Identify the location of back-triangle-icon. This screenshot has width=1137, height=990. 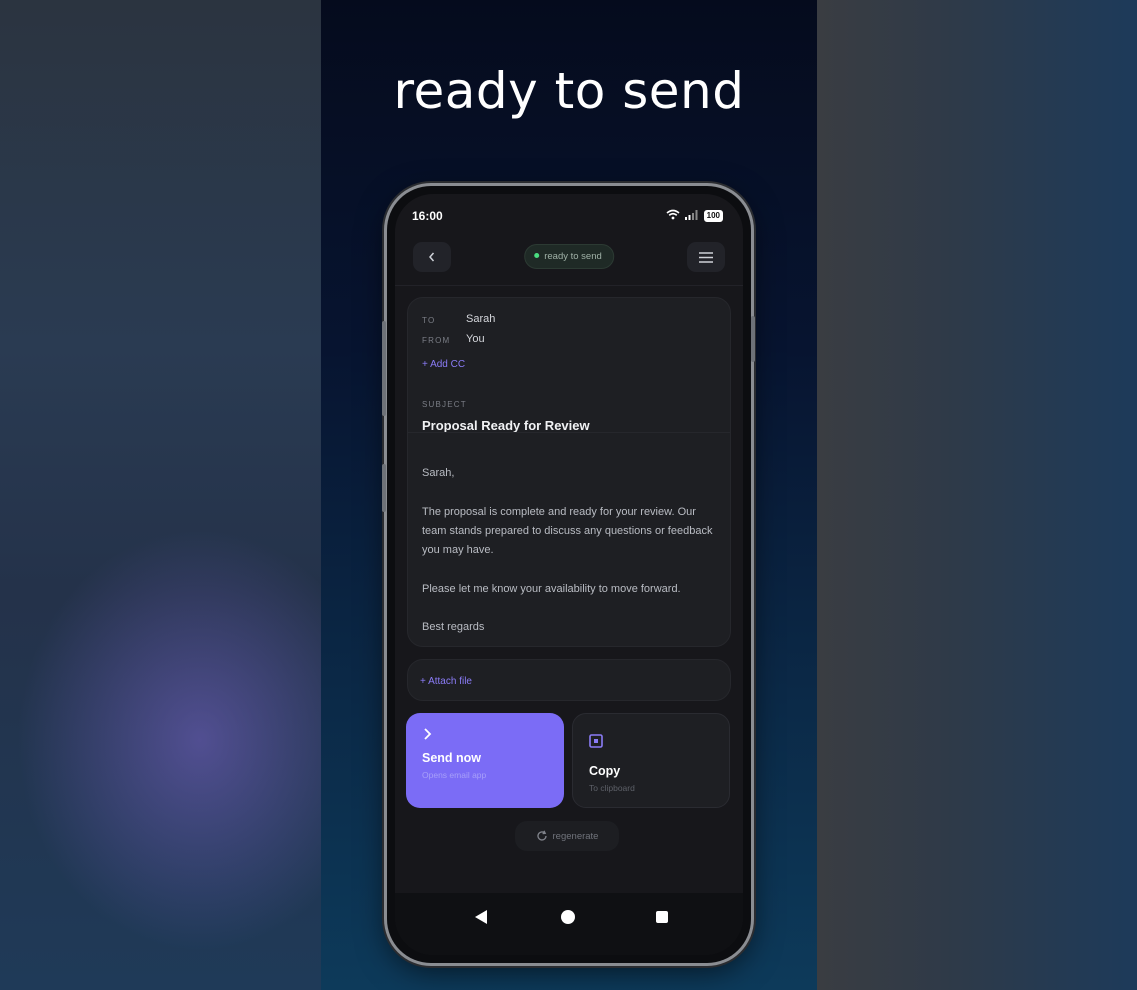
(481, 917).